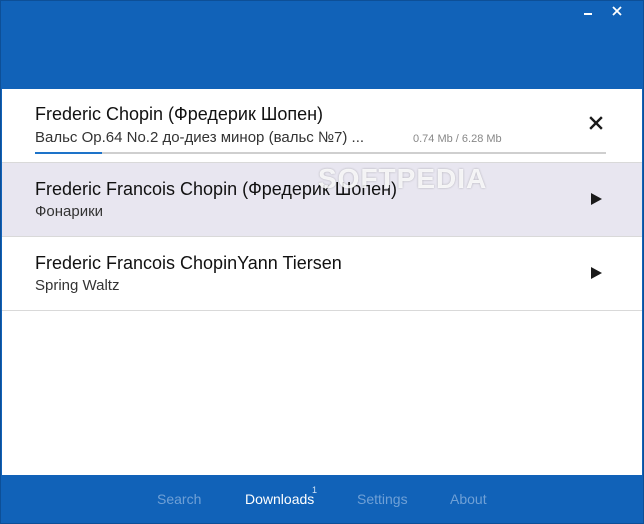 Image resolution: width=644 pixels, height=524 pixels. I want to click on window-controls, so click(602, 11).